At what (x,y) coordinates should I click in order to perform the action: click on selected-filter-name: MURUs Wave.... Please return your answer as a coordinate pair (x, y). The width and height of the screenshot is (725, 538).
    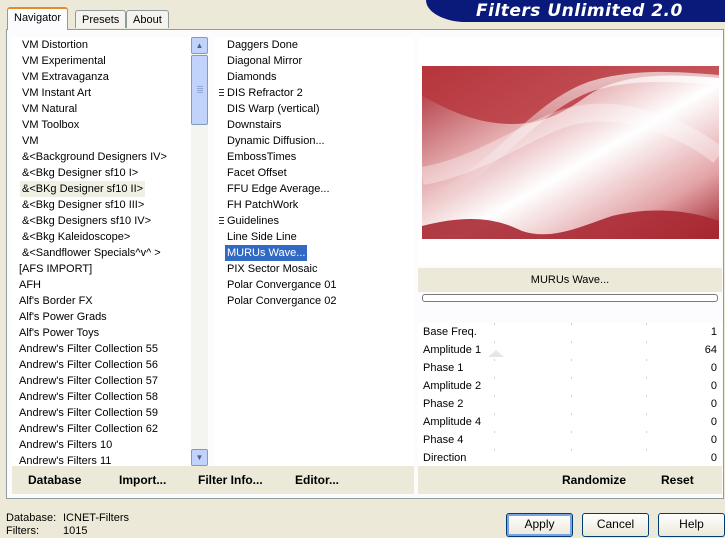
    Looking at the image, I should click on (570, 280).